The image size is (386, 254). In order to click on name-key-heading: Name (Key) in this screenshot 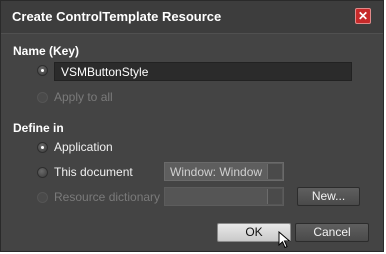, I will do `click(46, 51)`.